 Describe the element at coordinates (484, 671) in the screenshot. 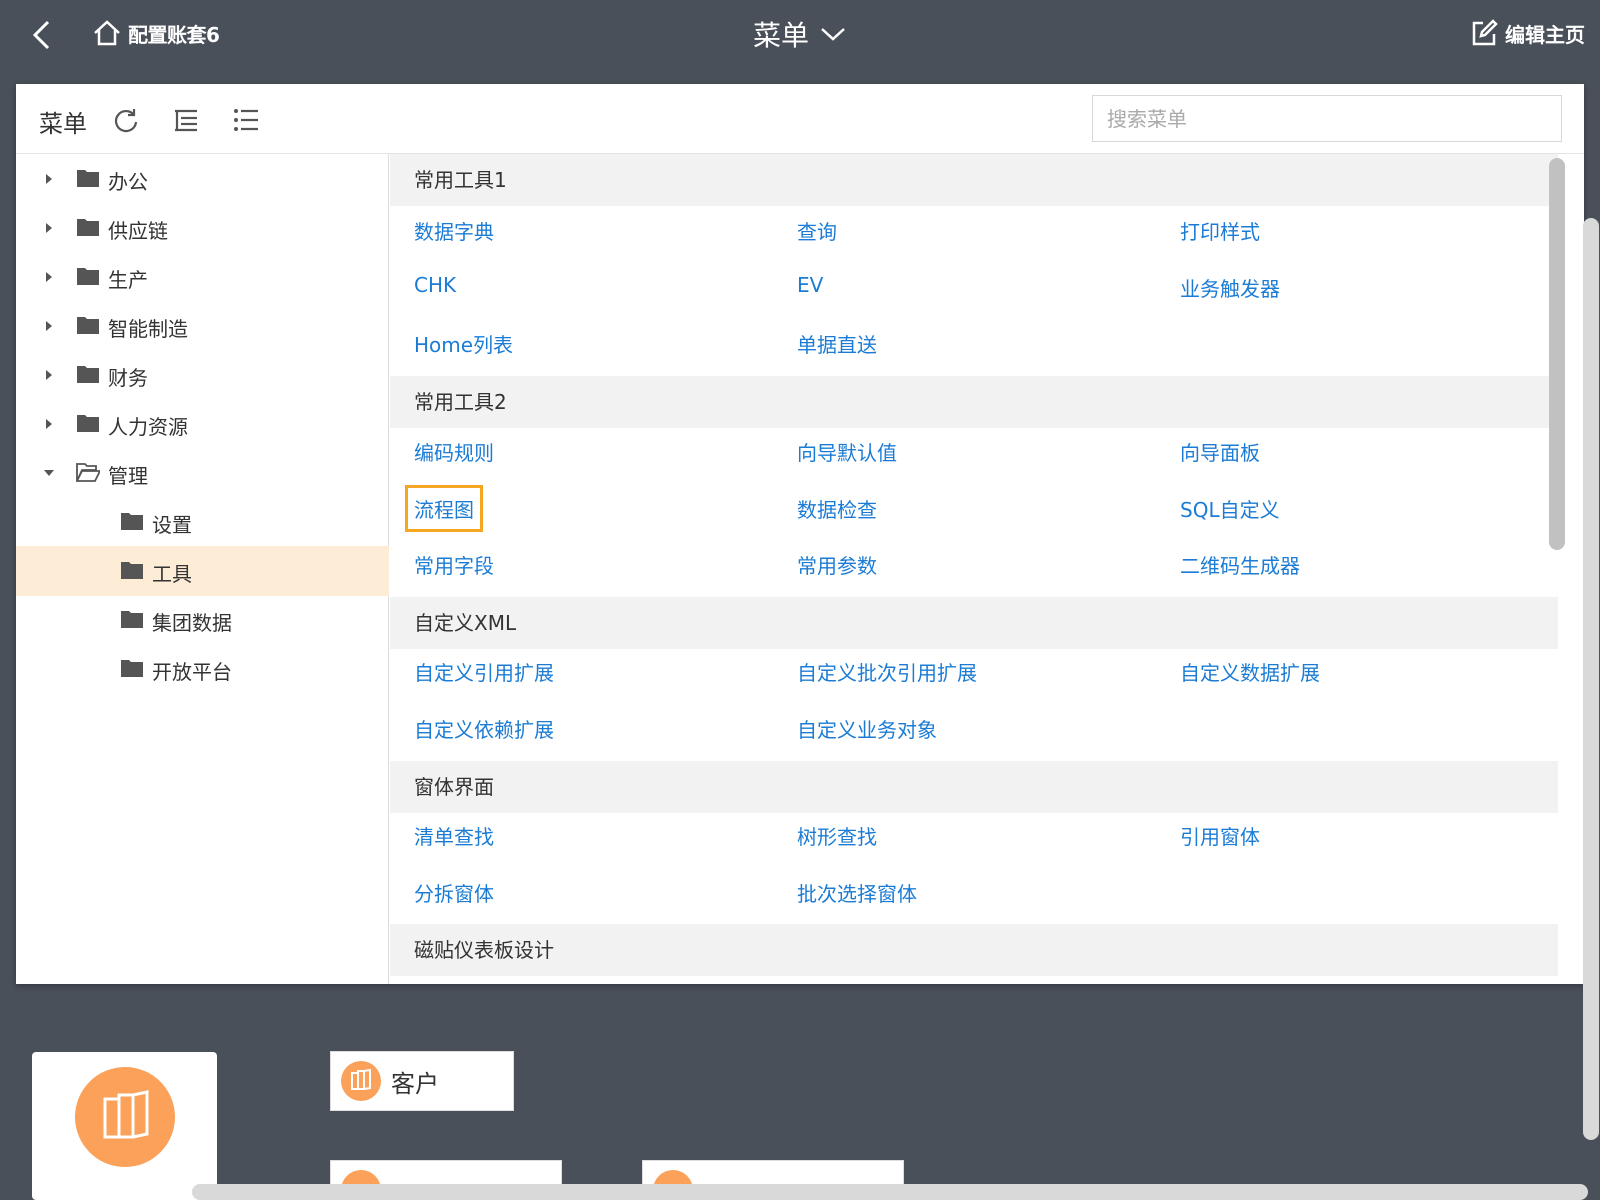

I see `menu-item-link: 自定义引用扩展` at that location.